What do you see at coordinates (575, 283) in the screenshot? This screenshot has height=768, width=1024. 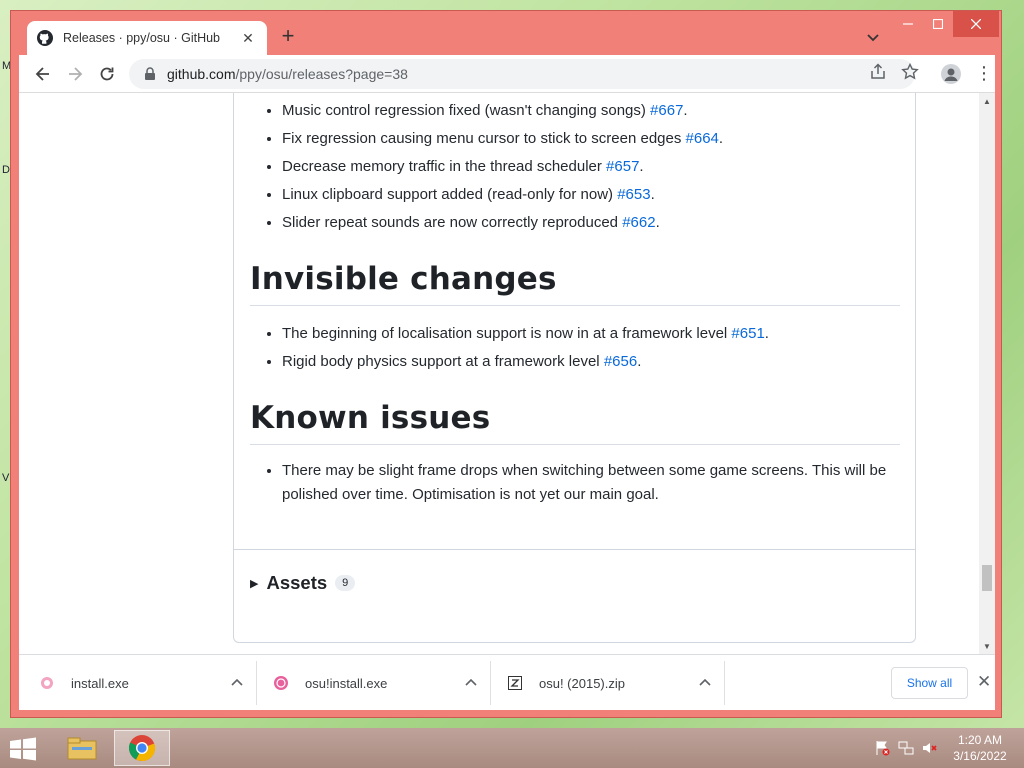 I see `heading-invisible-changes: Invisible changes` at bounding box center [575, 283].